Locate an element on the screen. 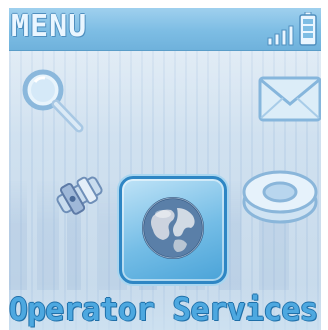  globe-icon is located at coordinates (173, 228).